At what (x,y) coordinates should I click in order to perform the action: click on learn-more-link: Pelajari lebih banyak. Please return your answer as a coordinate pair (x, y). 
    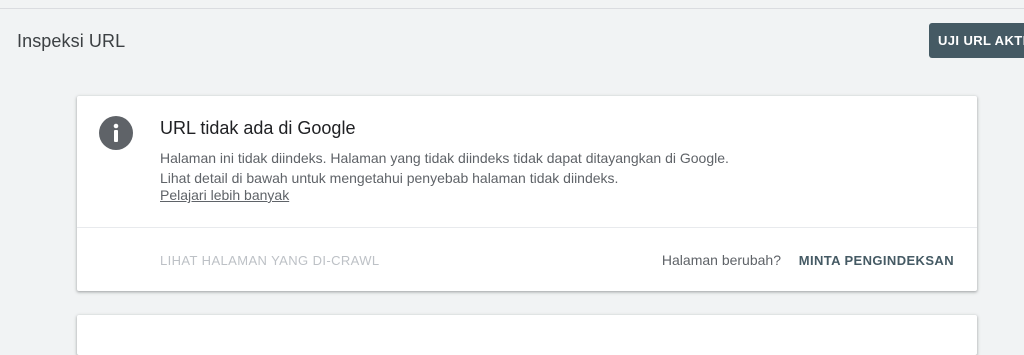
    Looking at the image, I should click on (224, 195).